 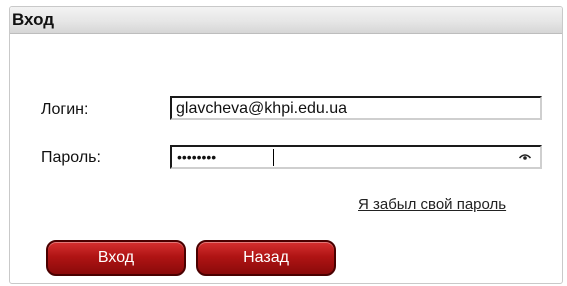 I want to click on password-label: Пароль:, so click(x=71, y=157).